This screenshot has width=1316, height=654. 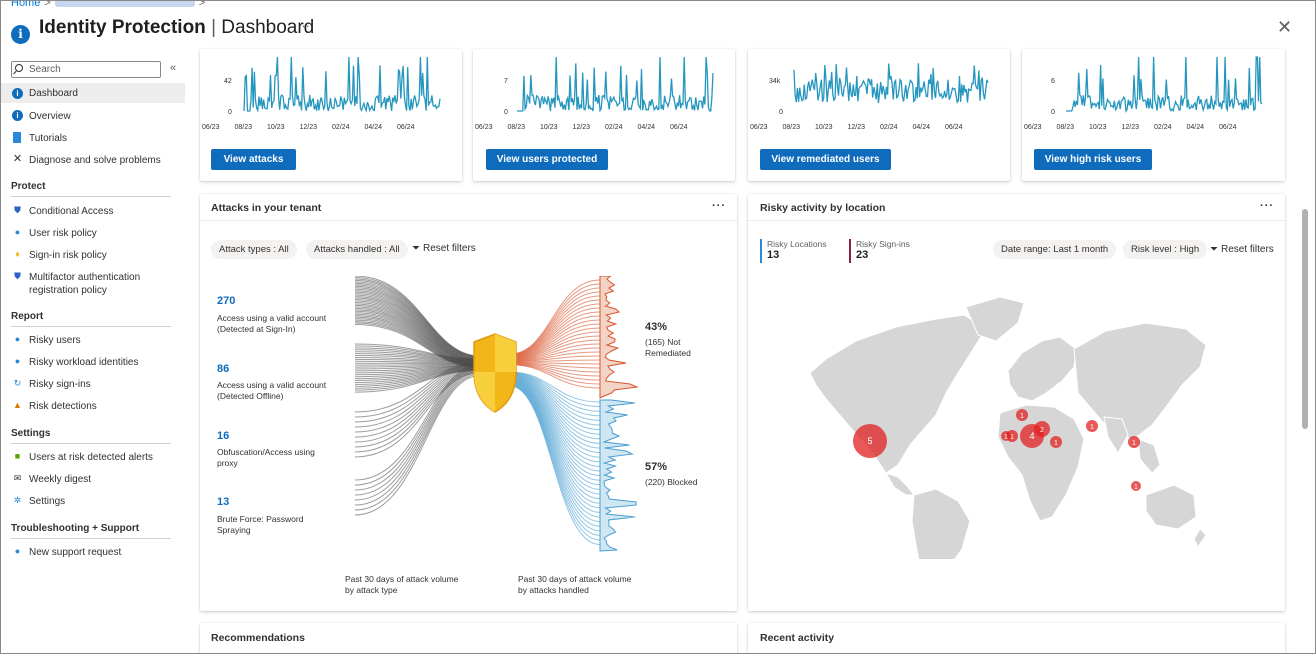 I want to click on collapse-sidebar-icon: «, so click(x=173, y=68).